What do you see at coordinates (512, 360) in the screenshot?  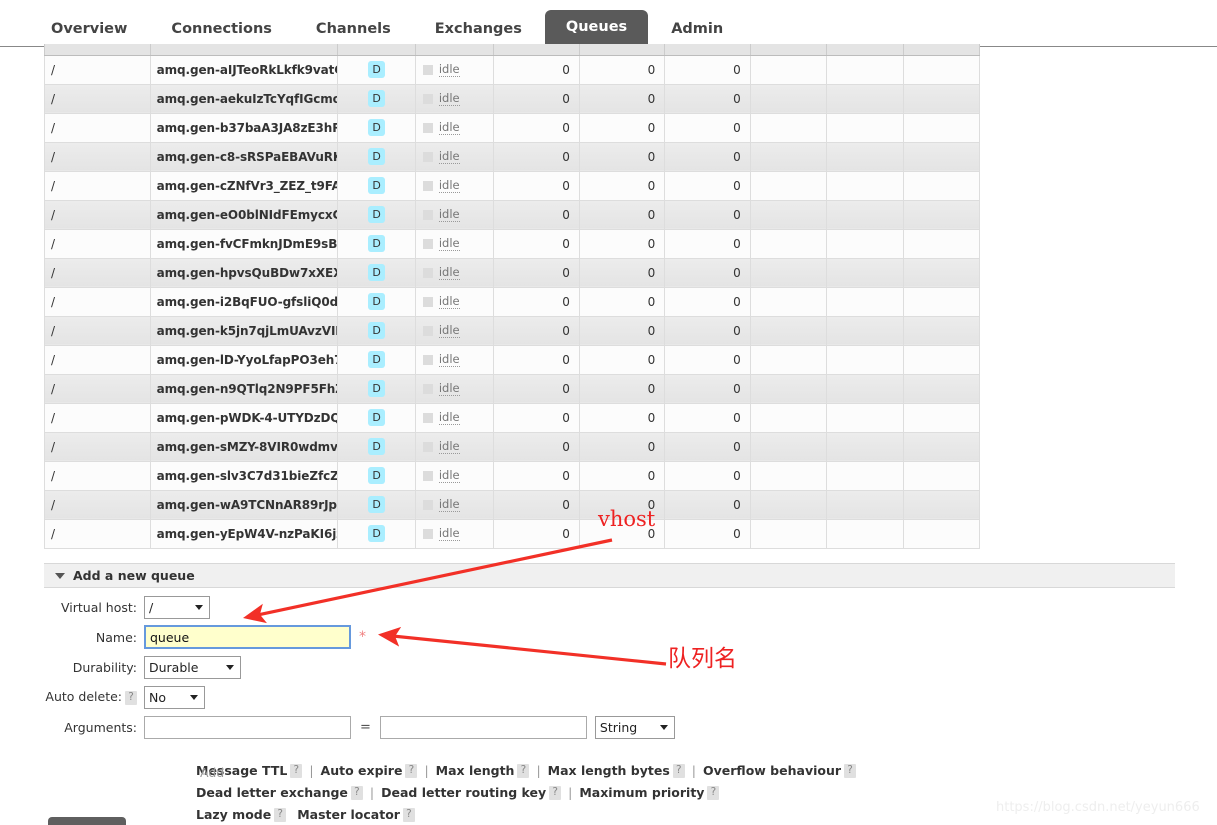 I see `table-row: /amq.gen-lD-YyoLfapPO3eh7UaP-YwDidle000` at bounding box center [512, 360].